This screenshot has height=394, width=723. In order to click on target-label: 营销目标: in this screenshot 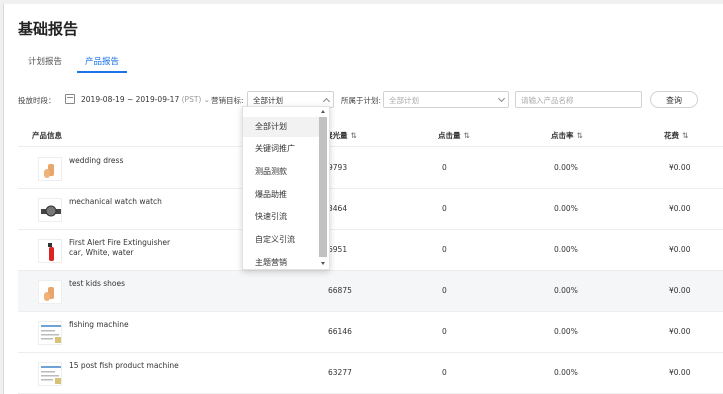, I will do `click(227, 100)`.